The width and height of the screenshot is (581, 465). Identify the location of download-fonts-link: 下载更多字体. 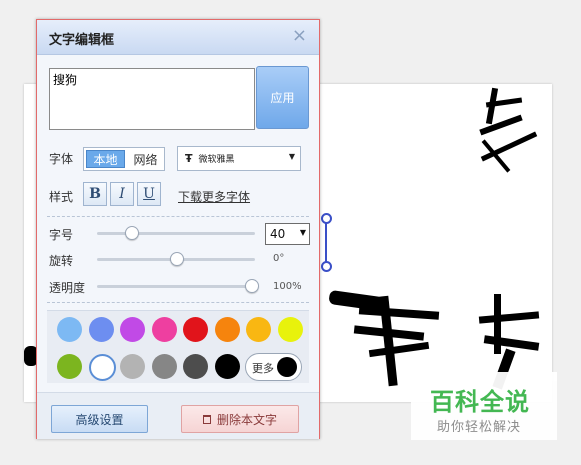
(214, 196).